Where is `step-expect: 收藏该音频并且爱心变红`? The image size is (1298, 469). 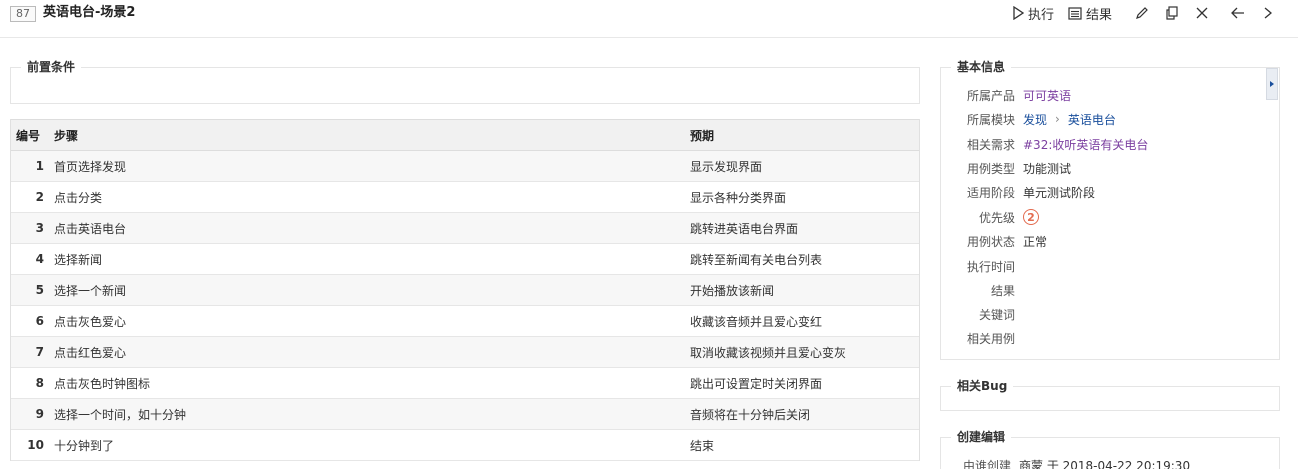
step-expect: 收藏该音频并且爱心变红 is located at coordinates (803, 321).